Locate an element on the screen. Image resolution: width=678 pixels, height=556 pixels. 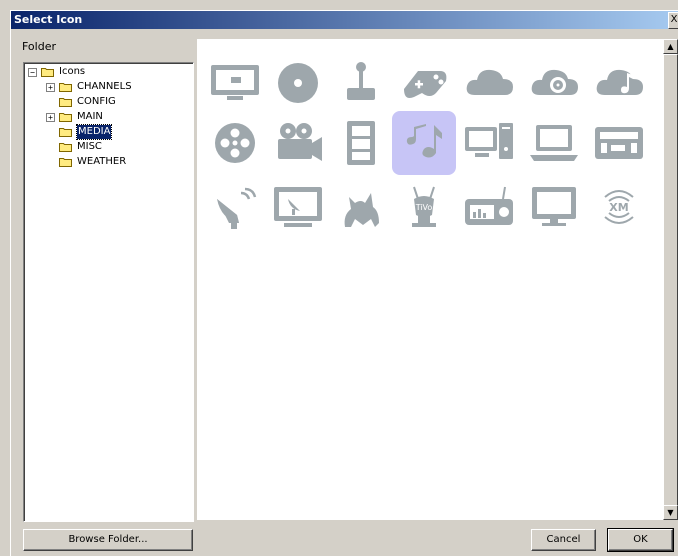
tivo-icon: TiVo is located at coordinates (424, 207).